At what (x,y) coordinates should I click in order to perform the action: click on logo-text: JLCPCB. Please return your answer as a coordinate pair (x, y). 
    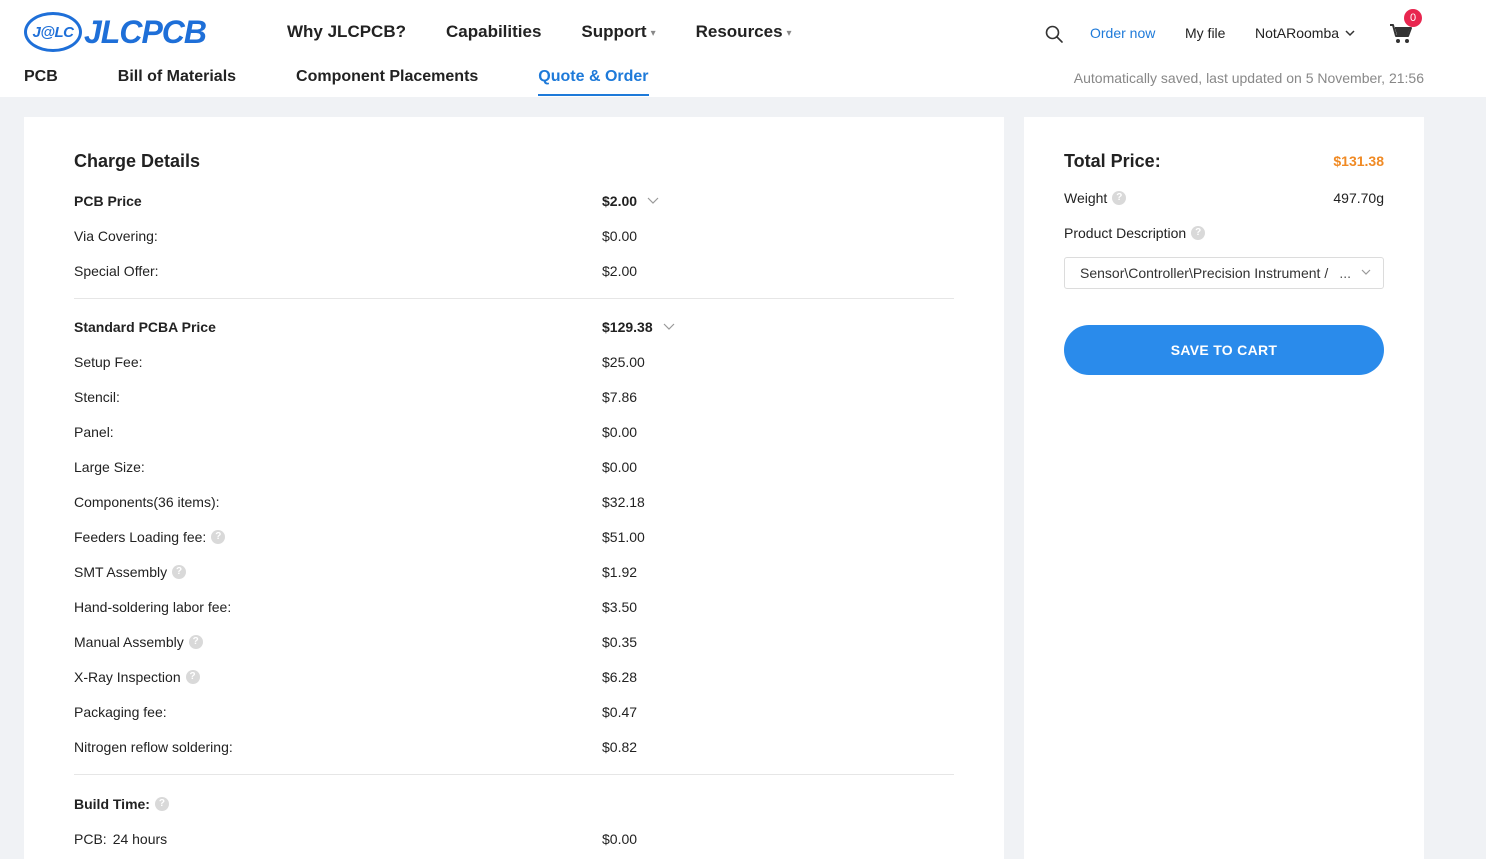
    Looking at the image, I should click on (145, 31).